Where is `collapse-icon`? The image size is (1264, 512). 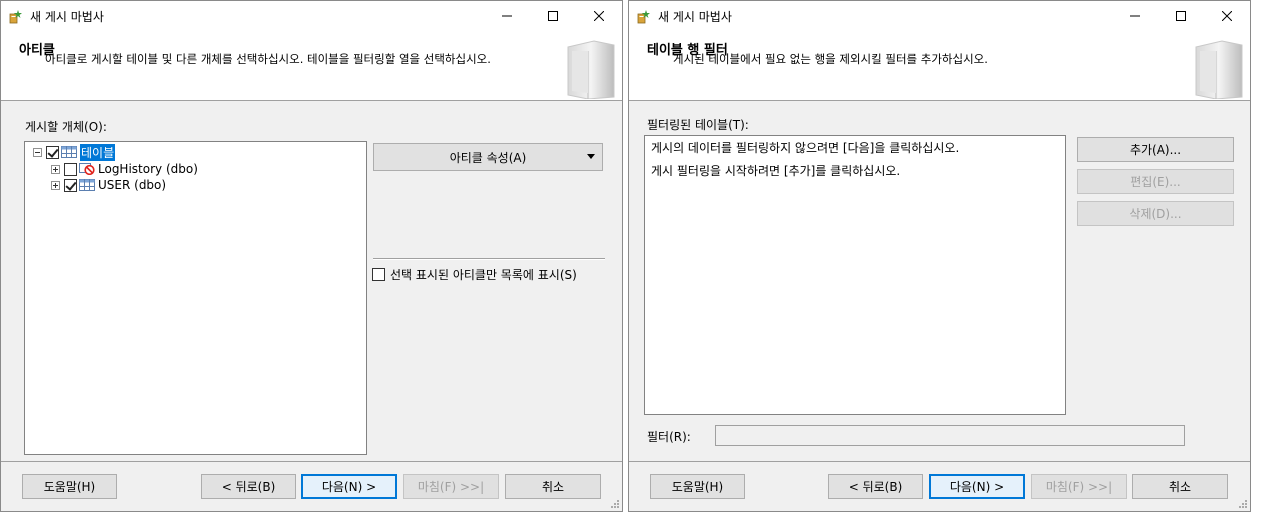 collapse-icon is located at coordinates (37, 152).